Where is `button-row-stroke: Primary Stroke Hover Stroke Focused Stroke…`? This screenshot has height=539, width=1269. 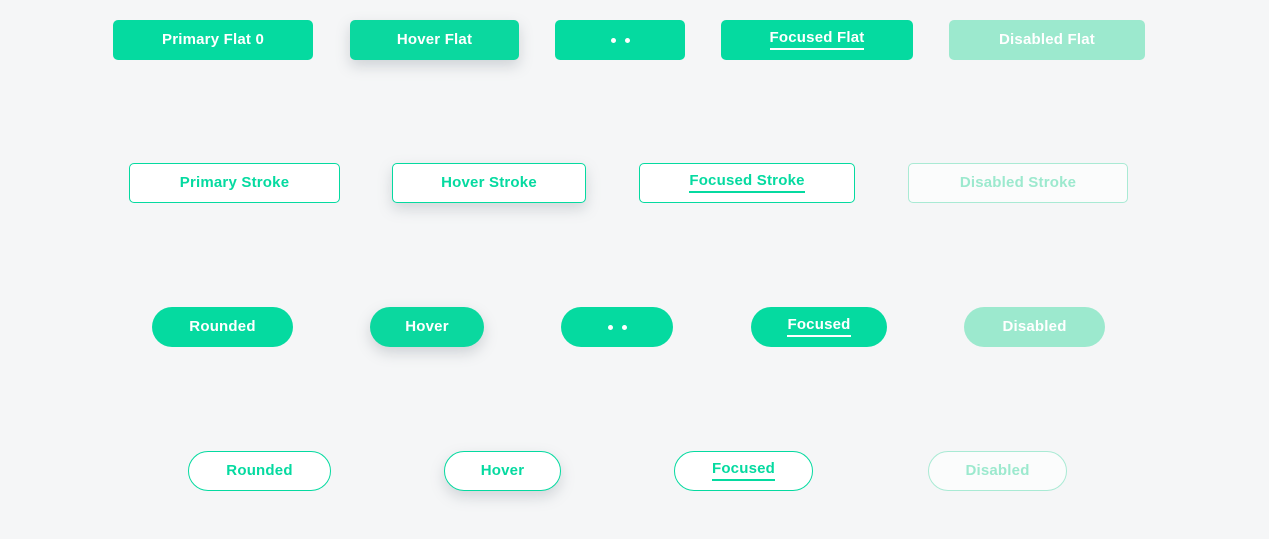
button-row-stroke: Primary Stroke Hover Stroke Focused Stroke… is located at coordinates (634, 183).